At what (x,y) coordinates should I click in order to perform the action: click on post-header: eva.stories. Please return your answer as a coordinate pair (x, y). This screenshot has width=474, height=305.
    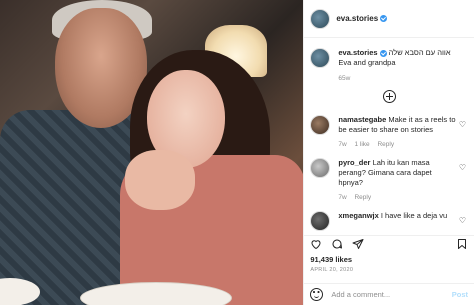
    Looking at the image, I should click on (389, 19).